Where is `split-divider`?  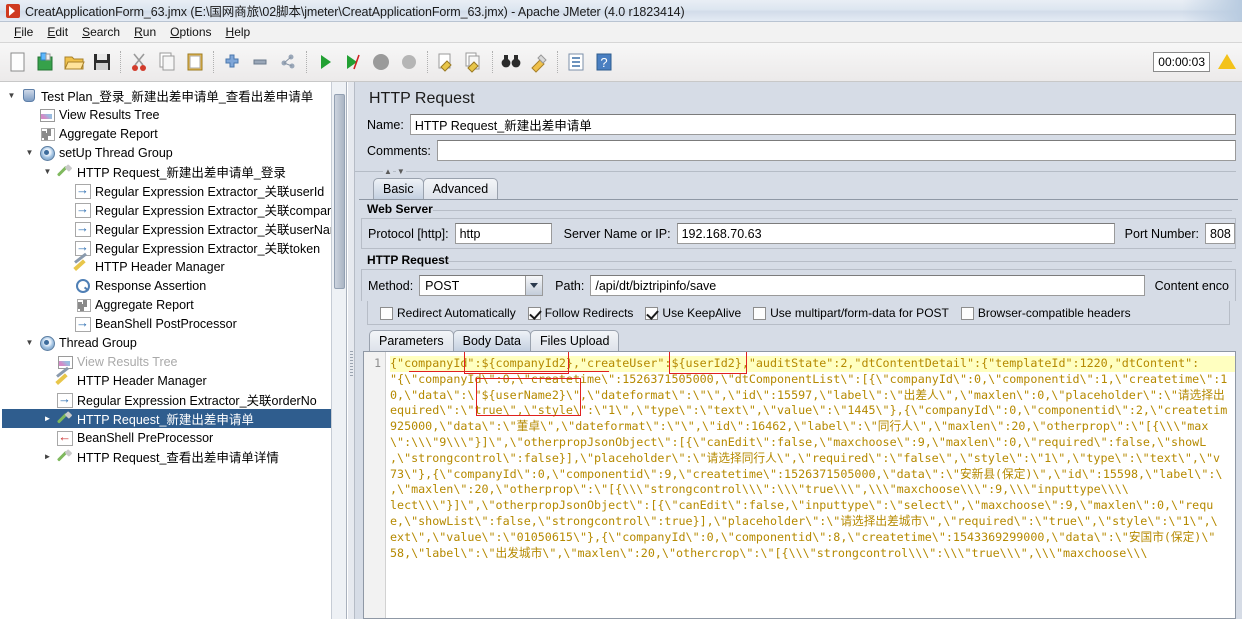 split-divider is located at coordinates (351, 350).